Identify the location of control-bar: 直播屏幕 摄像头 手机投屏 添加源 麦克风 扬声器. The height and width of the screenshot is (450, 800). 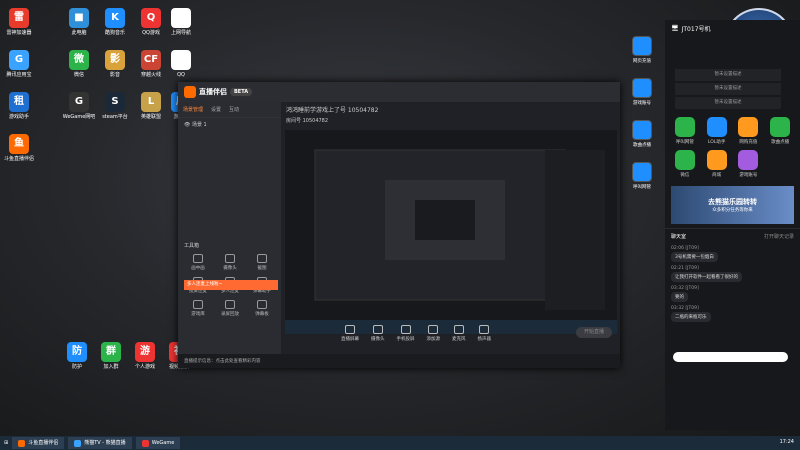
(450, 333).